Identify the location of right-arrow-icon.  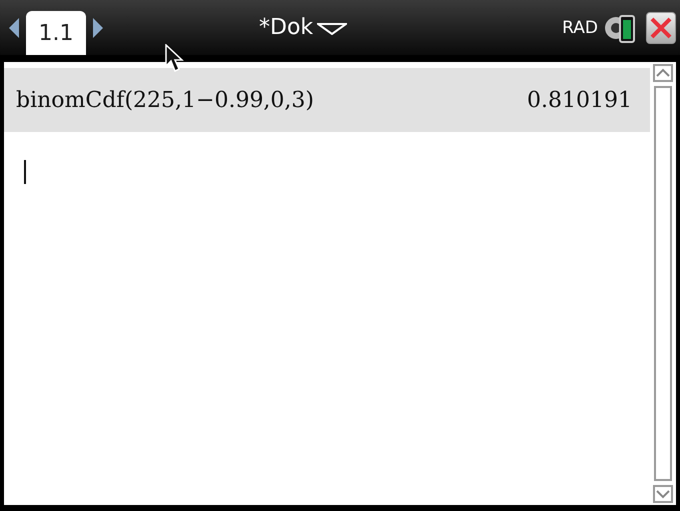
(98, 27).